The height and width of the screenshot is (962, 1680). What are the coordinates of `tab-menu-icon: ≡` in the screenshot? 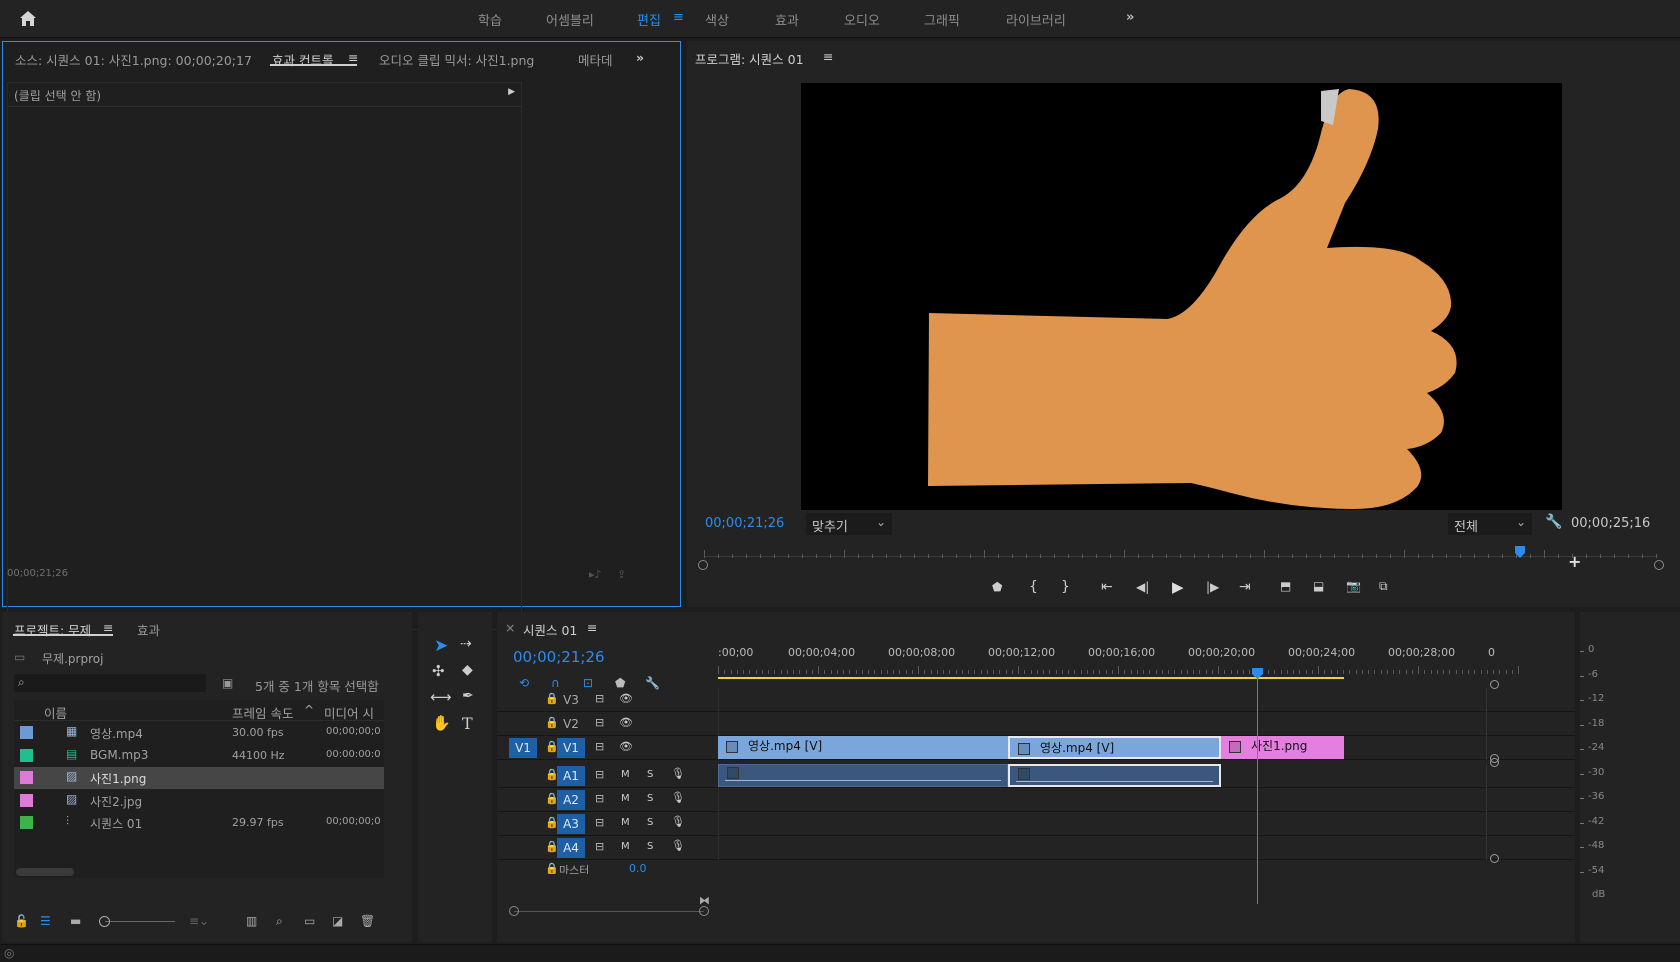 It's located at (353, 57).